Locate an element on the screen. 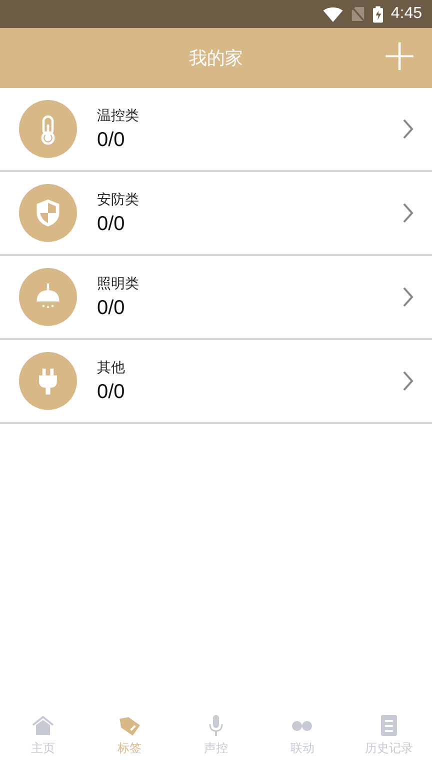 Image resolution: width=432 pixels, height=768 pixels. lamp-icon is located at coordinates (48, 297).